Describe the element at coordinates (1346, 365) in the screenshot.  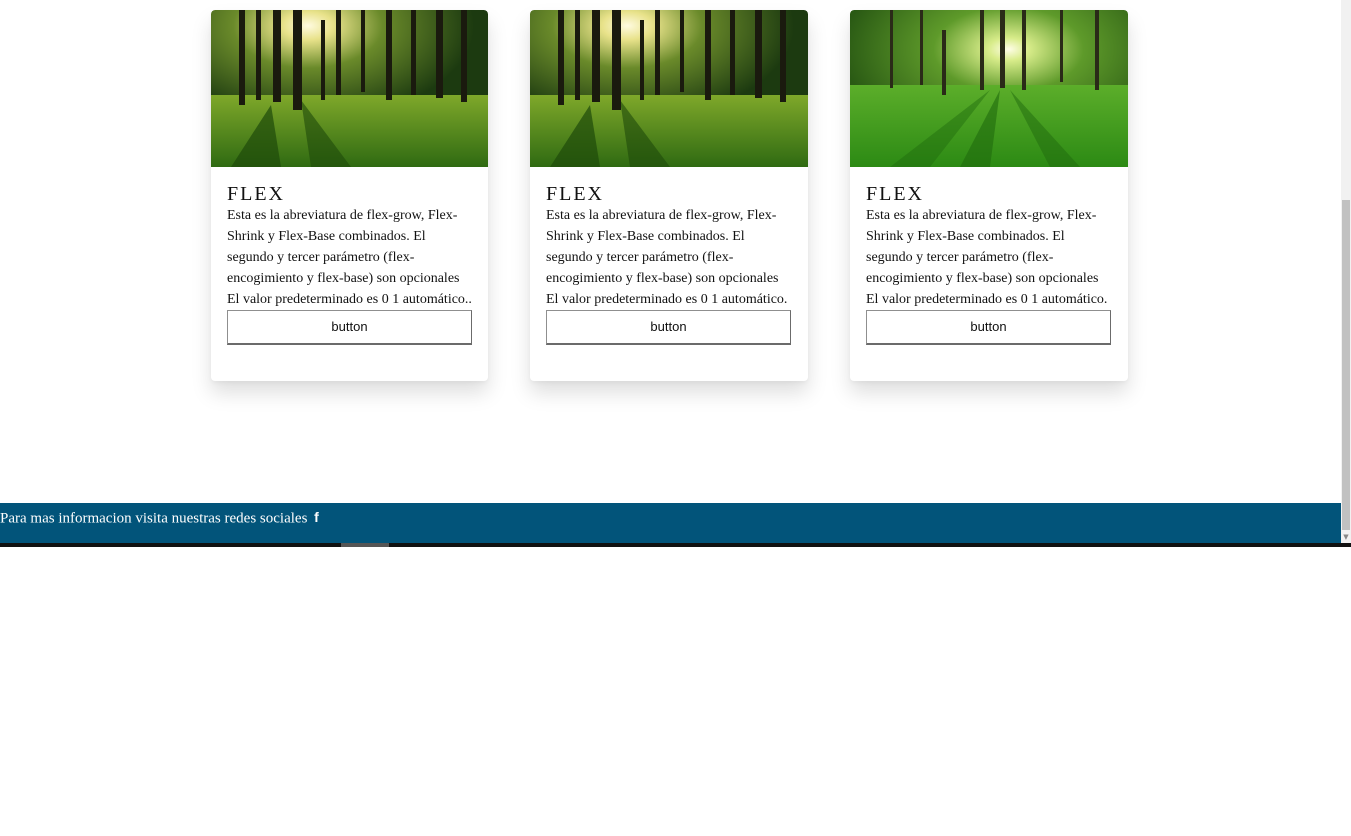
I see `scrollbar-thumb` at that location.